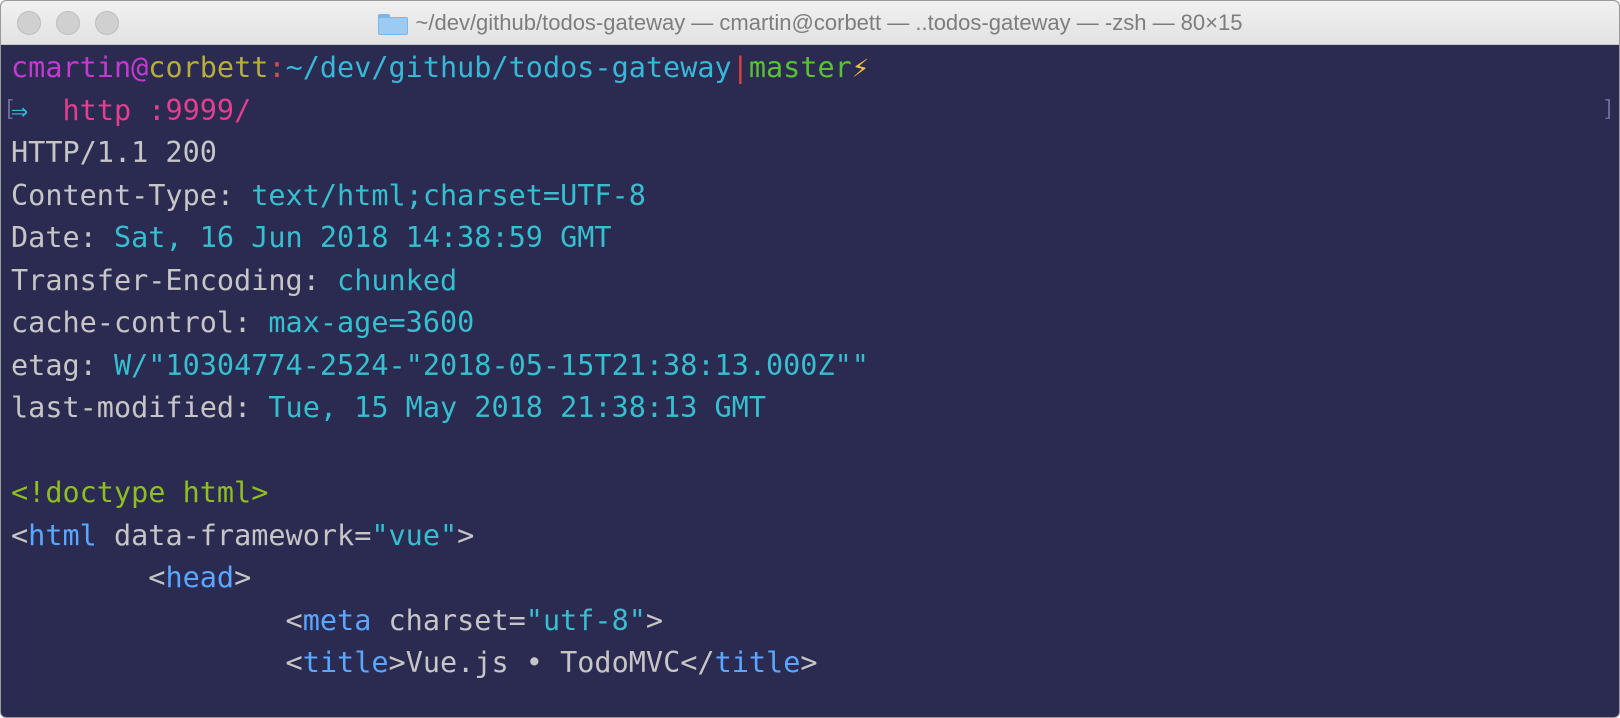  What do you see at coordinates (165, 280) in the screenshot?
I see `header-name: Transfer-Encoding:` at bounding box center [165, 280].